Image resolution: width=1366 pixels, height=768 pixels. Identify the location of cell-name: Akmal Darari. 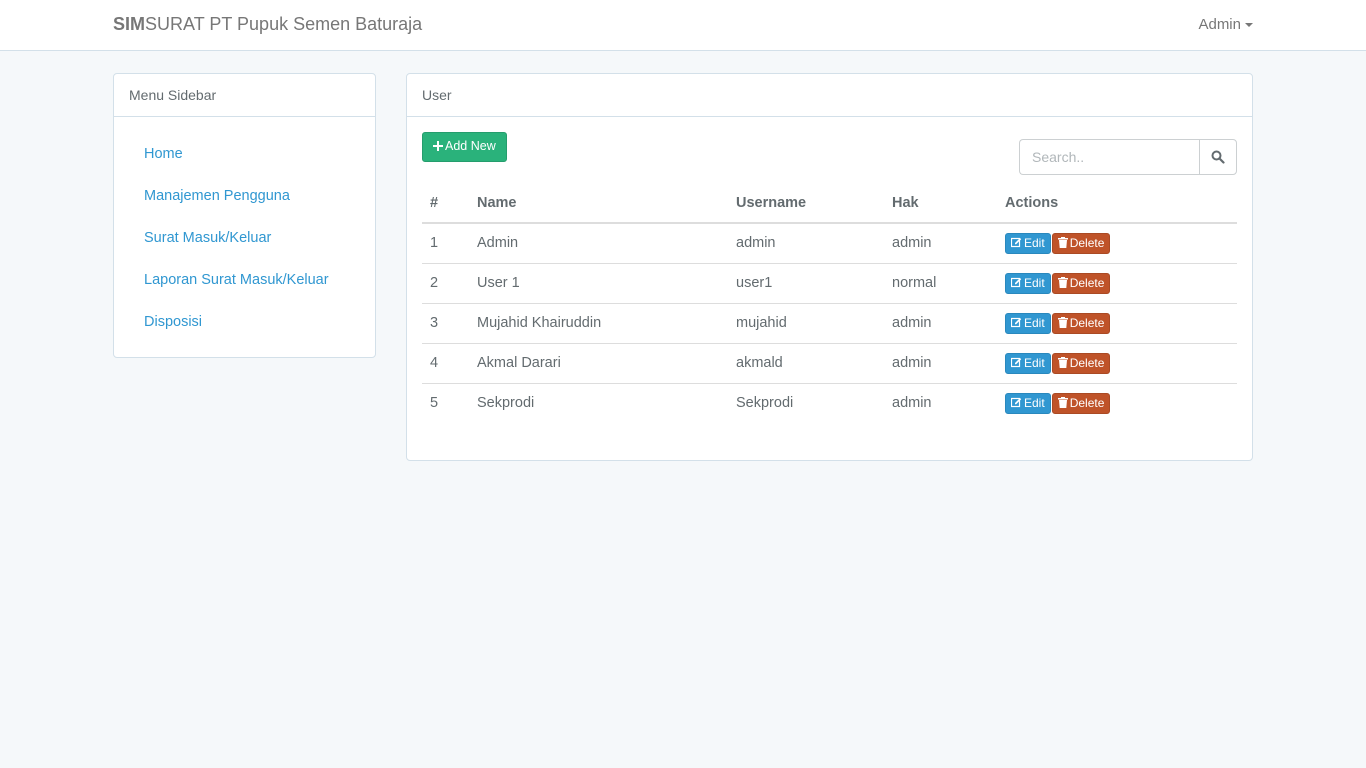
(598, 363).